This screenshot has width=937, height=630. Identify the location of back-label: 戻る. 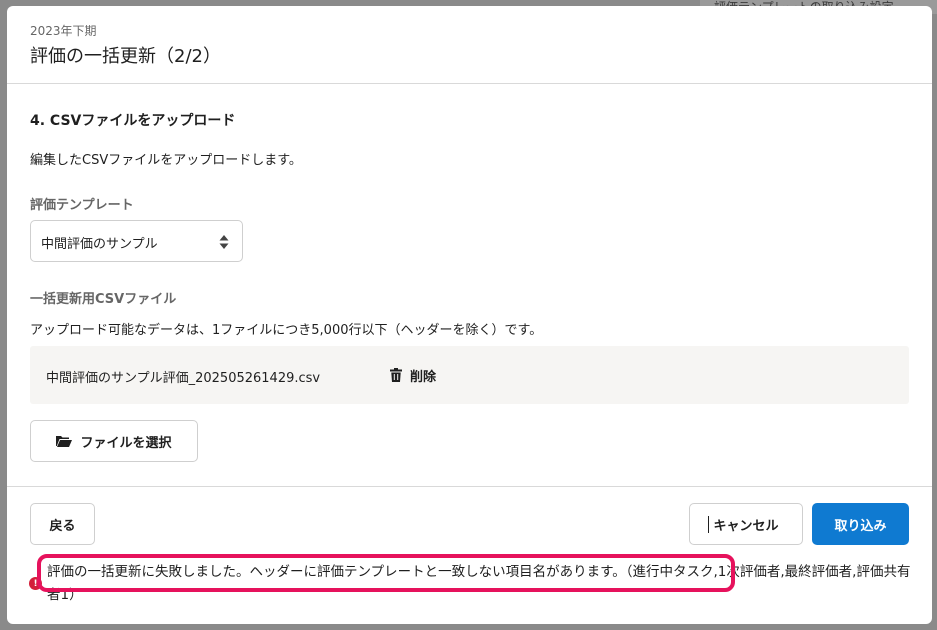
(62, 526).